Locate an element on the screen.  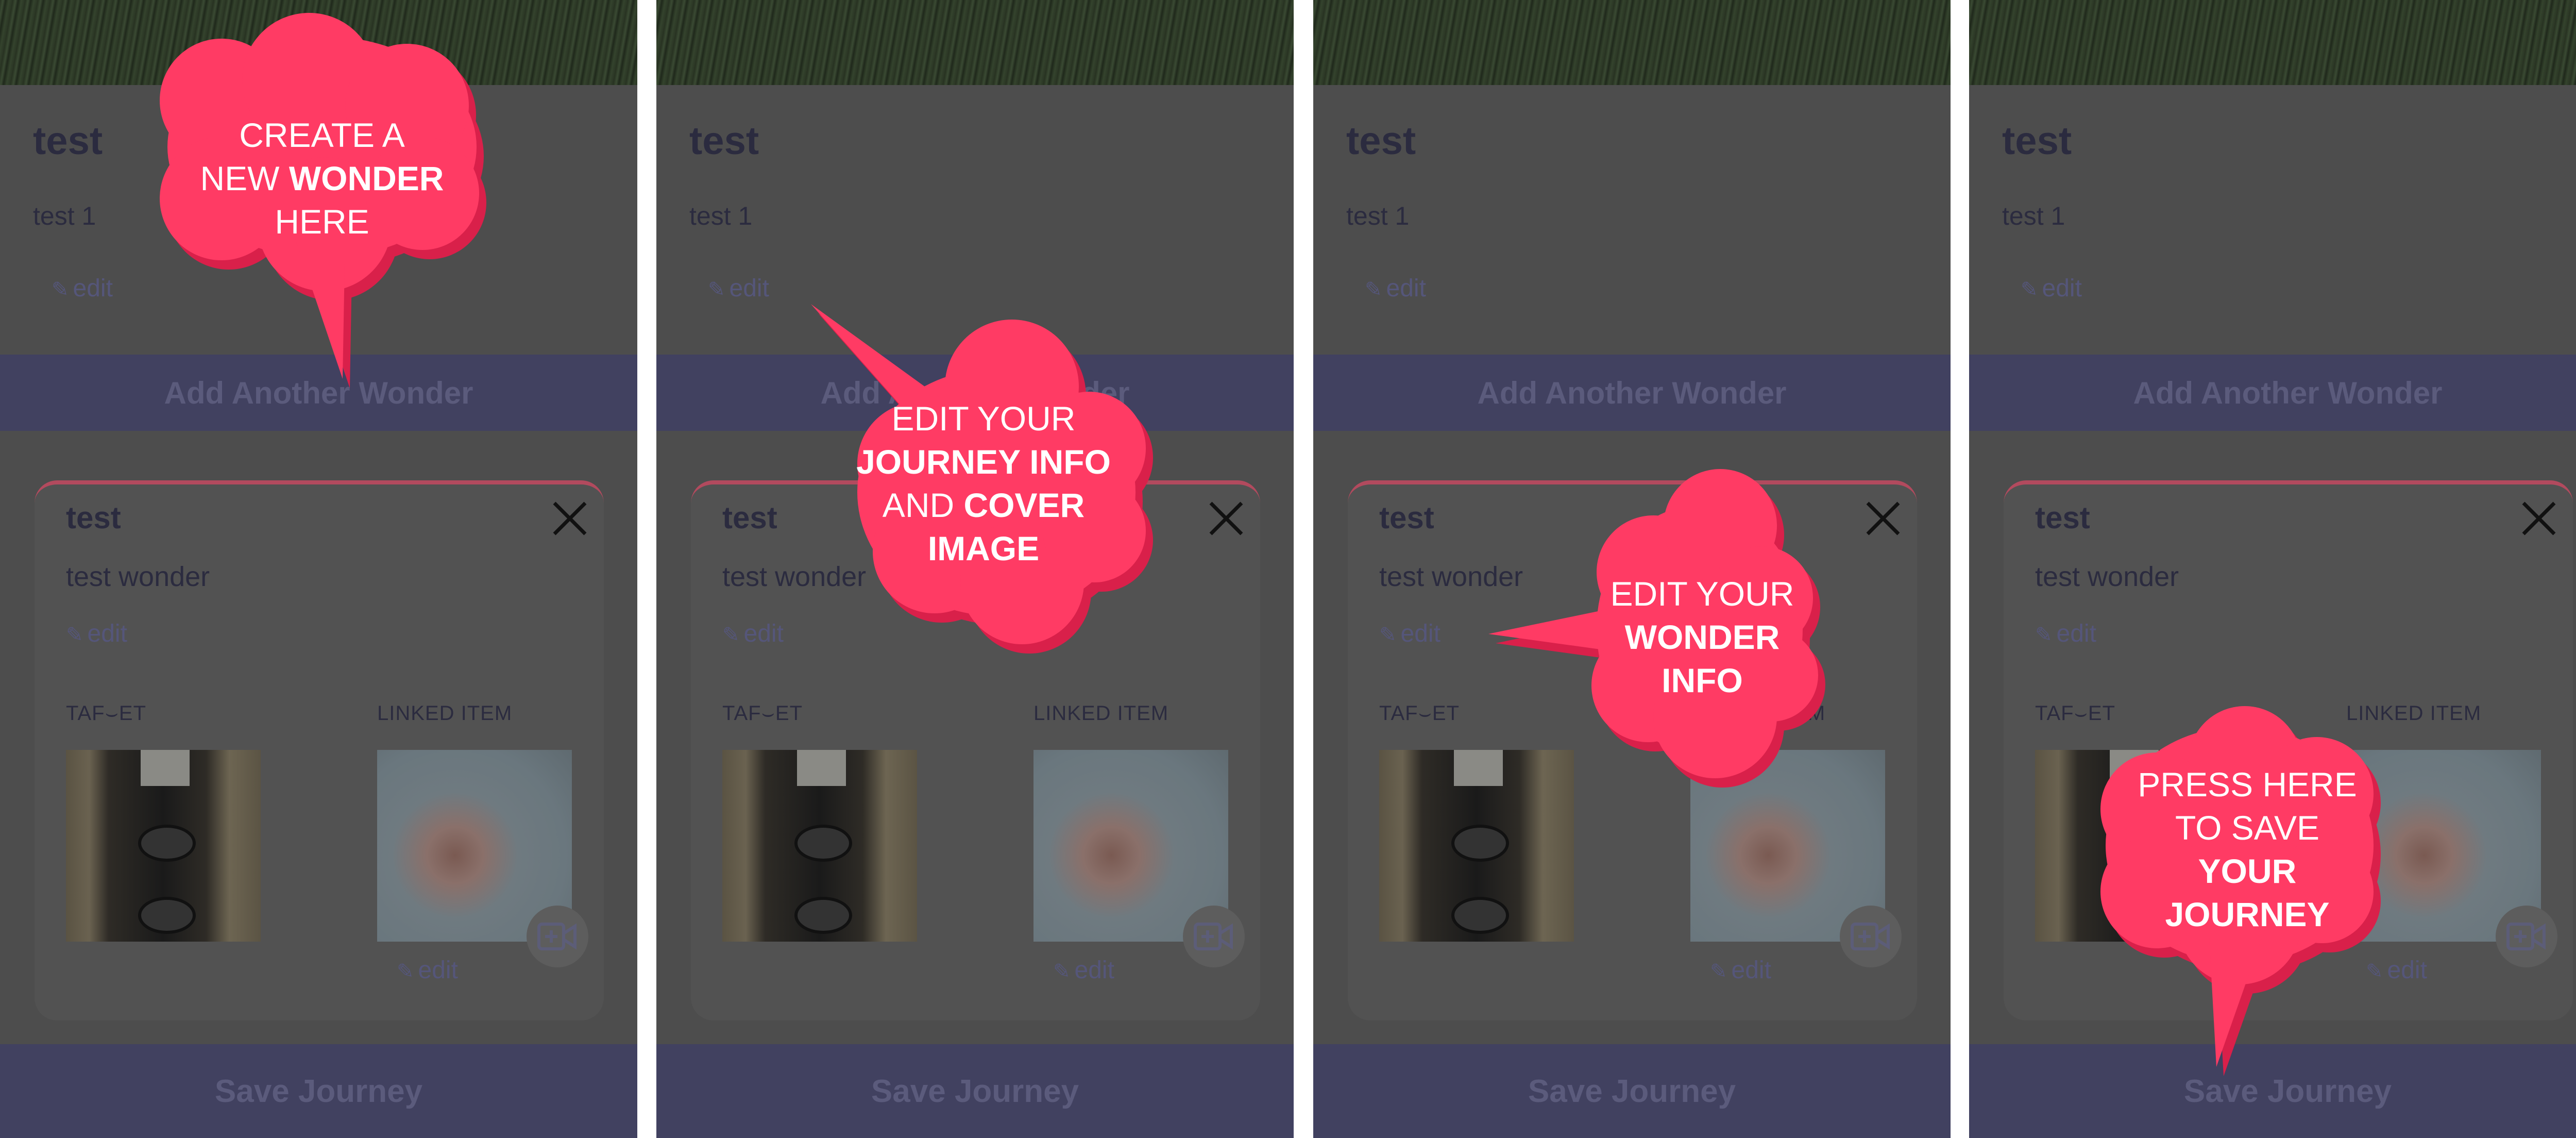
callout-fragment-bold: IMAGE is located at coordinates (984, 548).